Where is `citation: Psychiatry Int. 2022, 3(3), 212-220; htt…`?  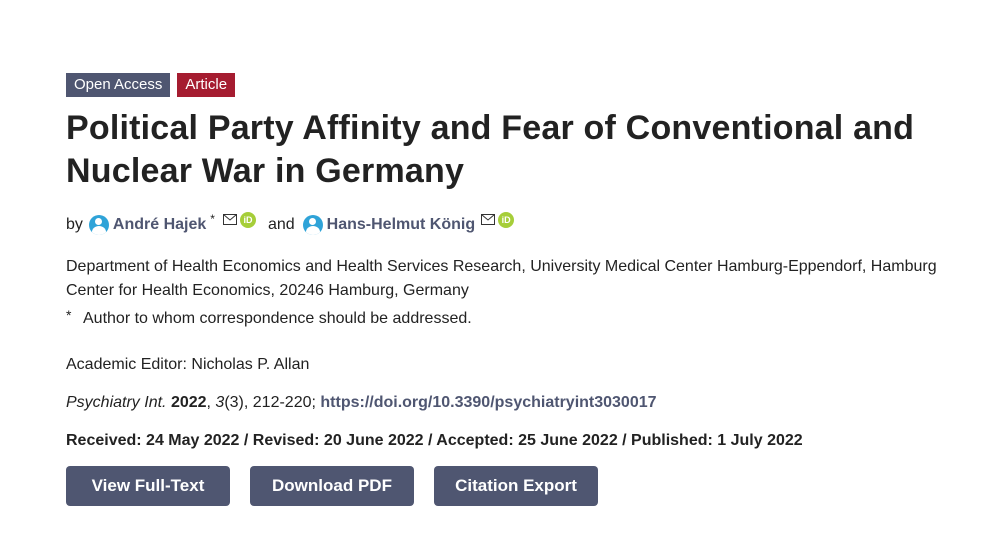 citation: Psychiatry Int. 2022, 3(3), 212-220; htt… is located at coordinates (361, 402).